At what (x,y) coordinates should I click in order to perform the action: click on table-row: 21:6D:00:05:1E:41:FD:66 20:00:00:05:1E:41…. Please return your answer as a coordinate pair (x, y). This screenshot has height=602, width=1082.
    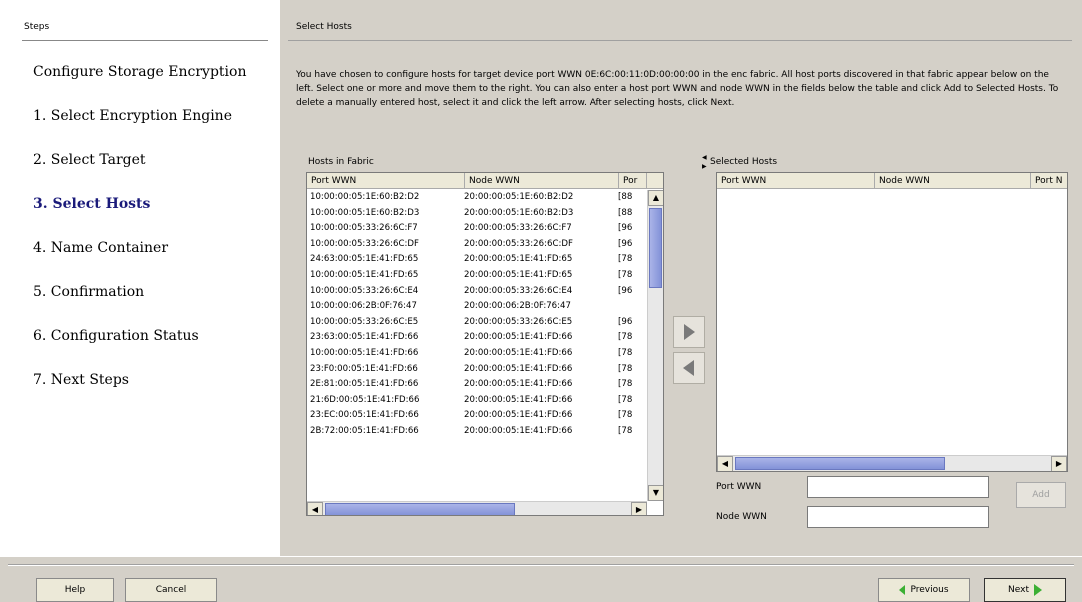
    Looking at the image, I should click on (477, 401).